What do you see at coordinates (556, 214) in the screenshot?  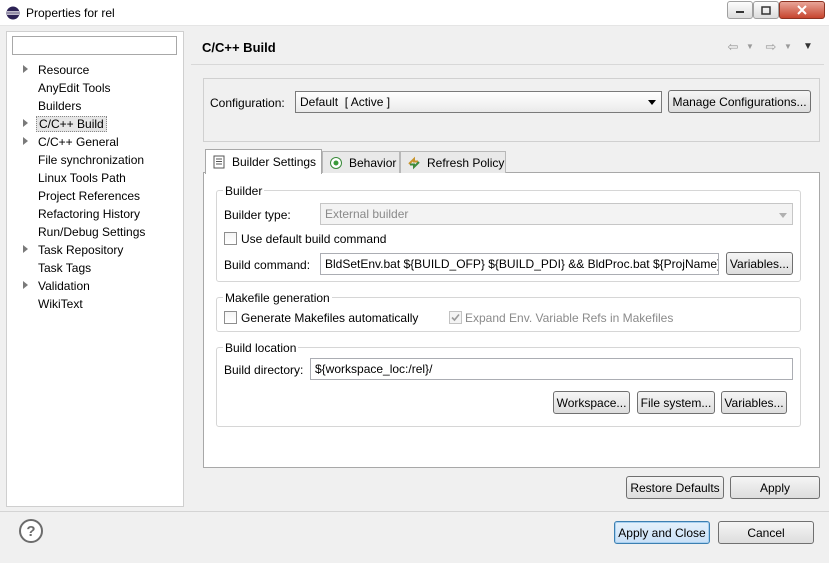 I see `builder-type-select: External builder` at bounding box center [556, 214].